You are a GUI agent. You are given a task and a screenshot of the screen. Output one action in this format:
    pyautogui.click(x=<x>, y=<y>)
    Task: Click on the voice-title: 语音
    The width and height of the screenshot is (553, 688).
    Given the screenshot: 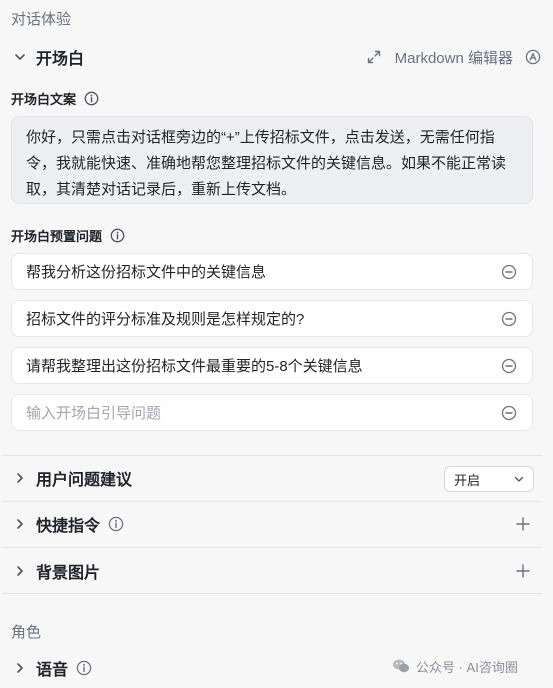 What is the action you would take?
    pyautogui.click(x=52, y=670)
    